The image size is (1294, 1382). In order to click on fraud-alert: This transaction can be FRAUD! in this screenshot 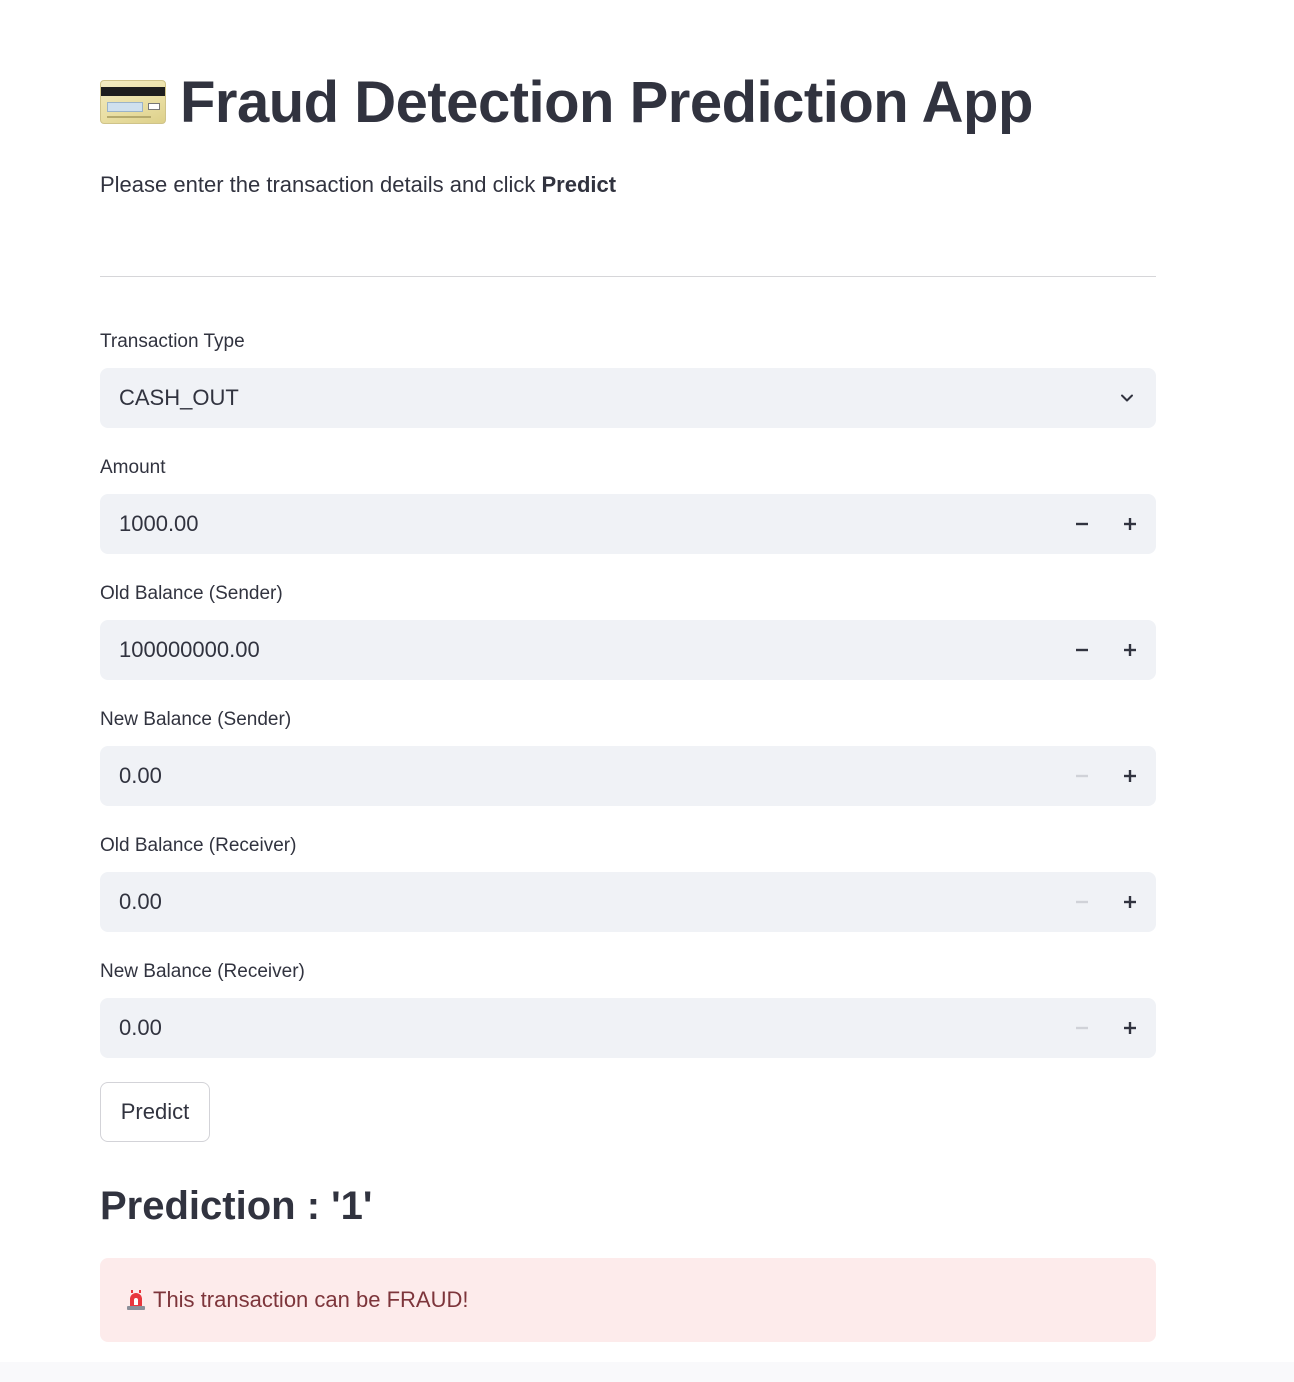, I will do `click(628, 1300)`.